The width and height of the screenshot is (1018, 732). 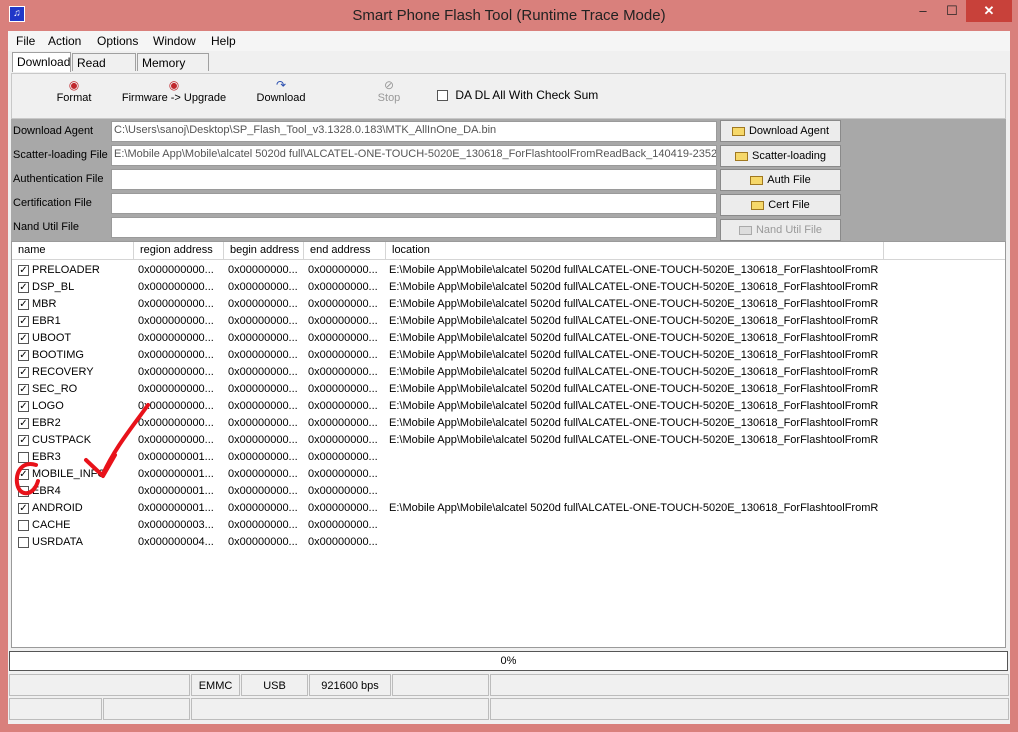 I want to click on download-agent-button: Download Agent, so click(x=780, y=131).